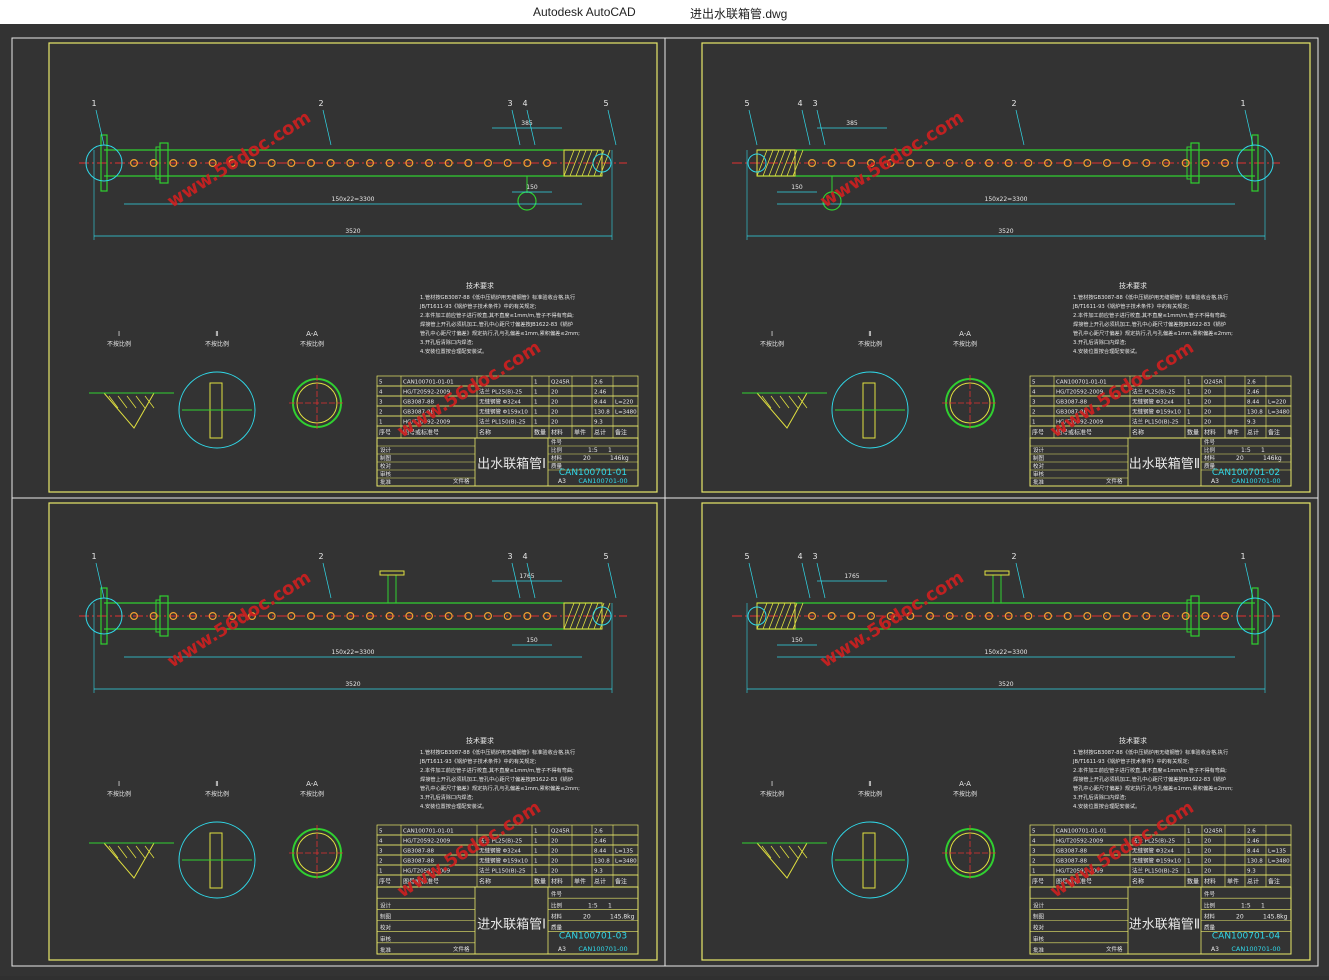 The width and height of the screenshot is (1329, 980). What do you see at coordinates (1277, 403) in the screenshot?
I see `bom-cell: L=220` at bounding box center [1277, 403].